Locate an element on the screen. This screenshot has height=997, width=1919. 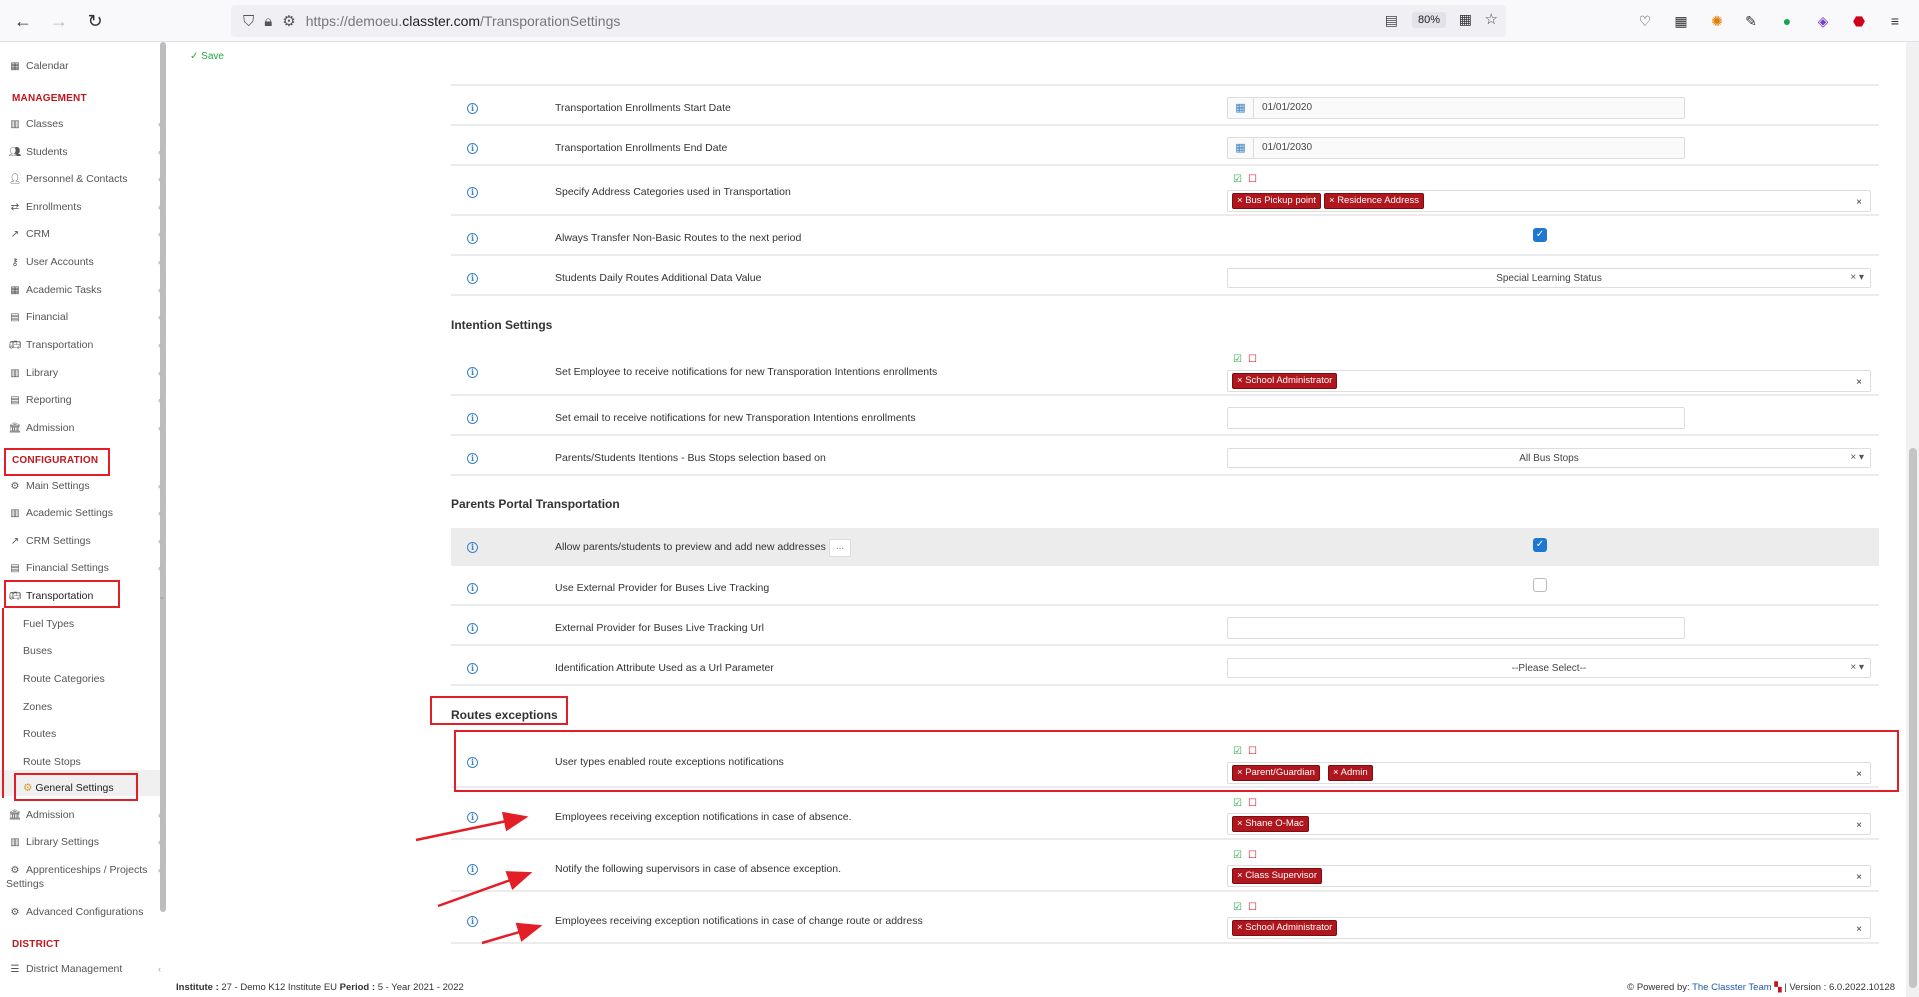
period-value: 5 - Year 2021 - 2022 is located at coordinates (420, 987).